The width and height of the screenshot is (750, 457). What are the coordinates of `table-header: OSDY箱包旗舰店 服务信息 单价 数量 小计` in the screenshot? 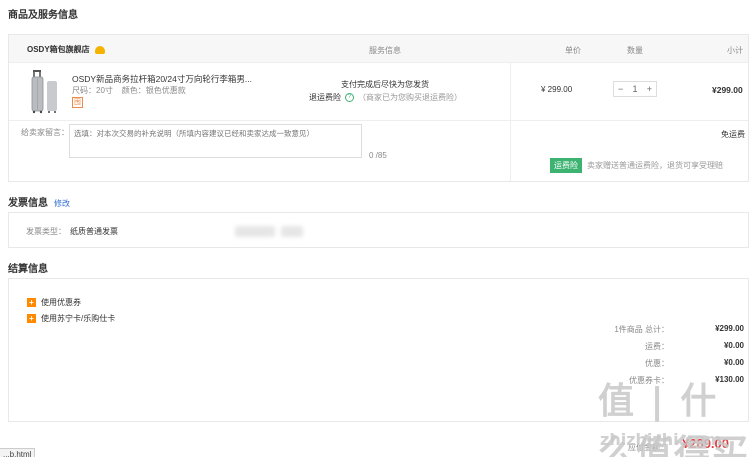 It's located at (378, 49).